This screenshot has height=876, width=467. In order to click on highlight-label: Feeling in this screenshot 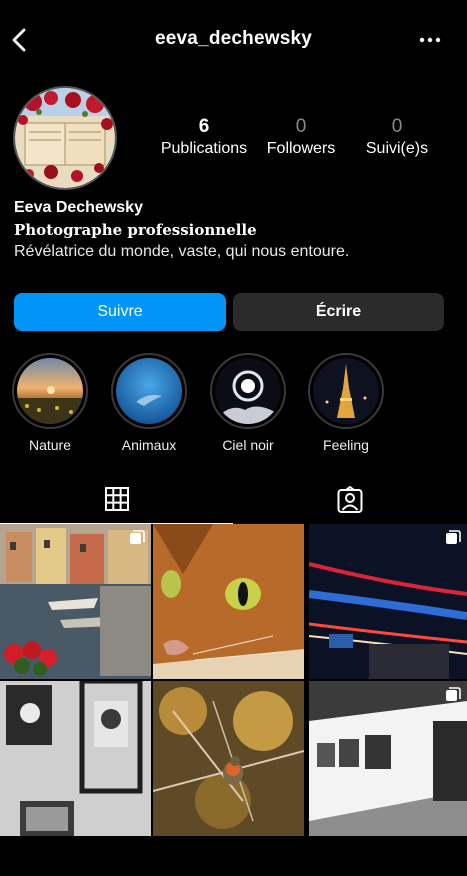, I will do `click(346, 445)`.